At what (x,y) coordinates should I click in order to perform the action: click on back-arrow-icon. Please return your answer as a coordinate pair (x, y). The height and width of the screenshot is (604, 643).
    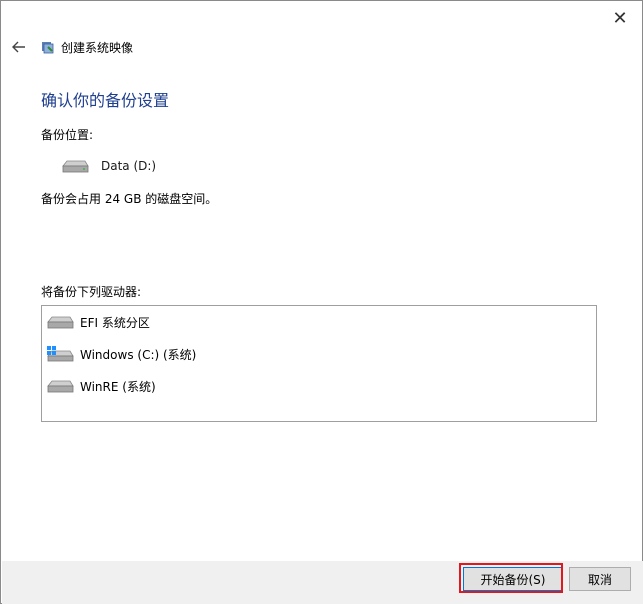
    Looking at the image, I should click on (19, 47).